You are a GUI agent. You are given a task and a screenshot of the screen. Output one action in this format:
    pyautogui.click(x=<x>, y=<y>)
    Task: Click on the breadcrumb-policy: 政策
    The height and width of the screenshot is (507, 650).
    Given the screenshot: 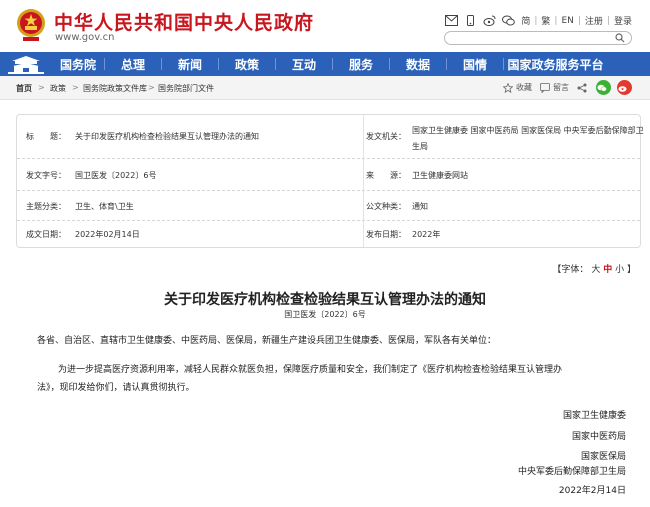 What is the action you would take?
    pyautogui.click(x=58, y=88)
    